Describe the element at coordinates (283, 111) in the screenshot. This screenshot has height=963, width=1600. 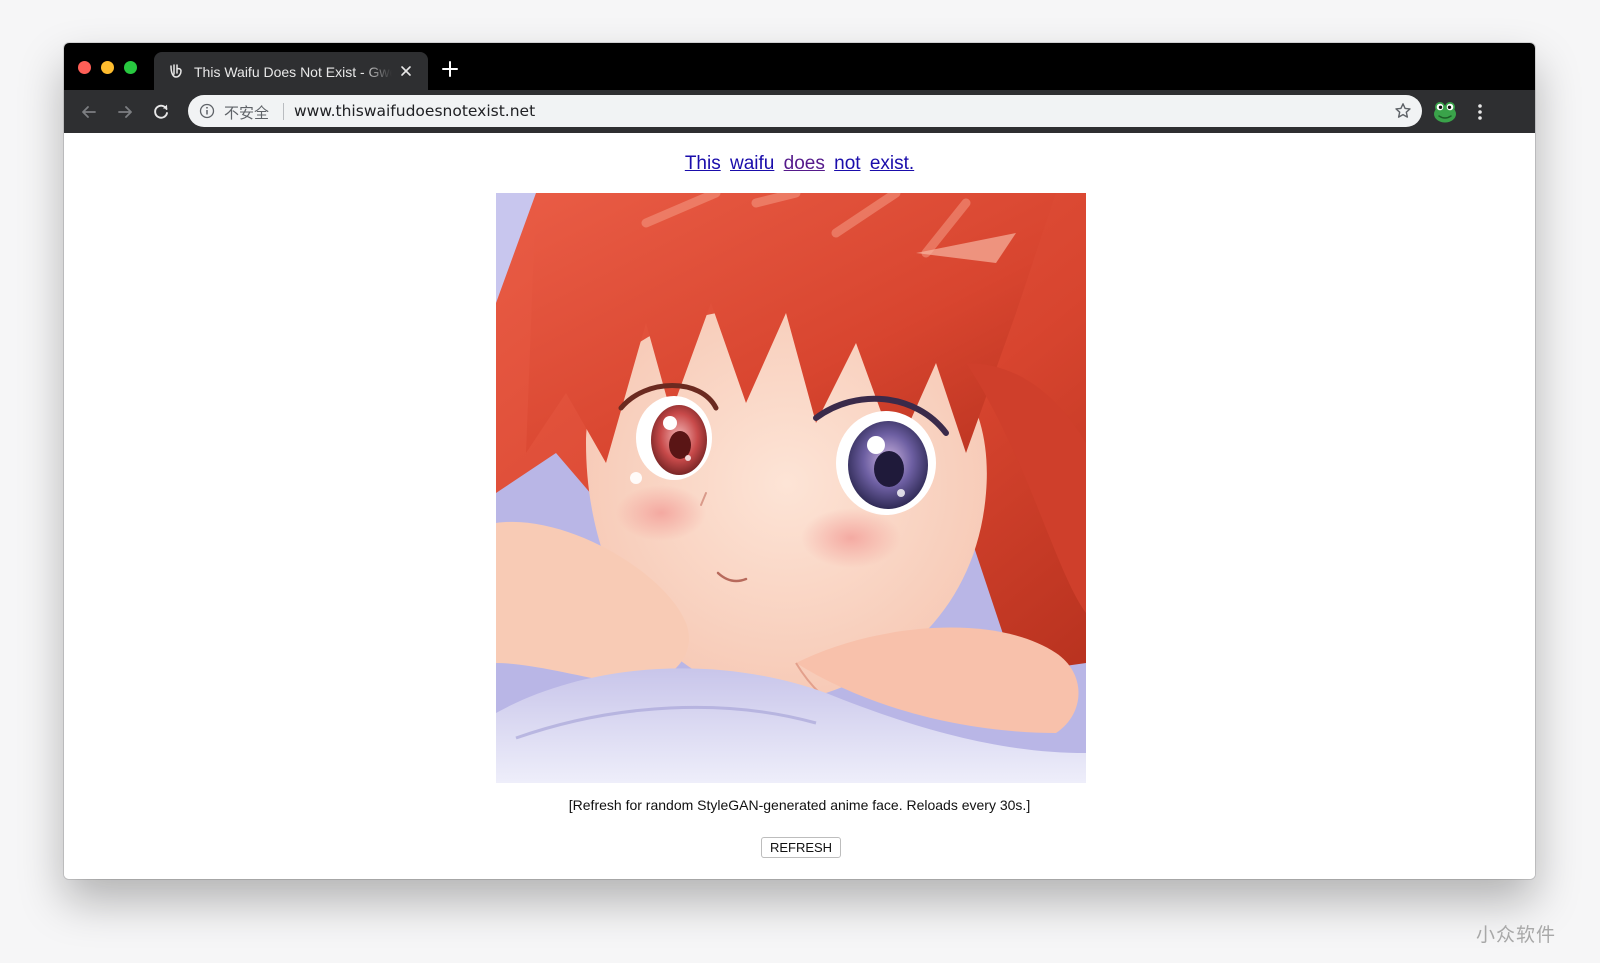
I see `address-divider` at that location.